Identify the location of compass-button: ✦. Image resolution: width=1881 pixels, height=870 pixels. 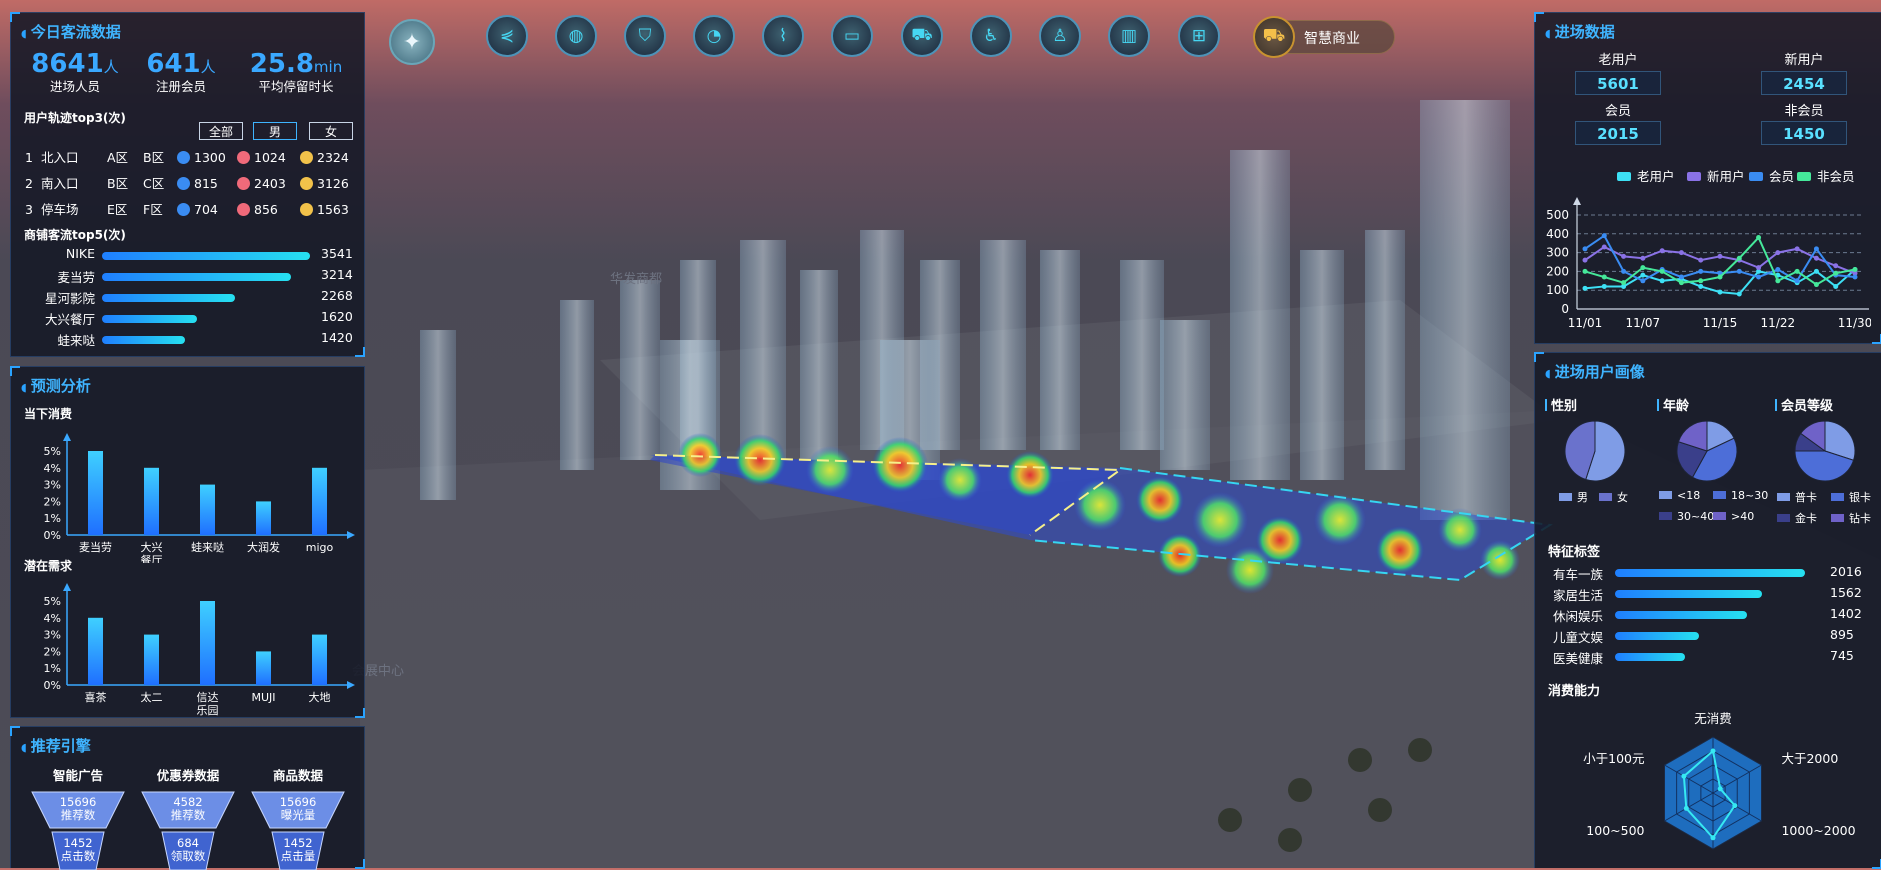
(412, 42).